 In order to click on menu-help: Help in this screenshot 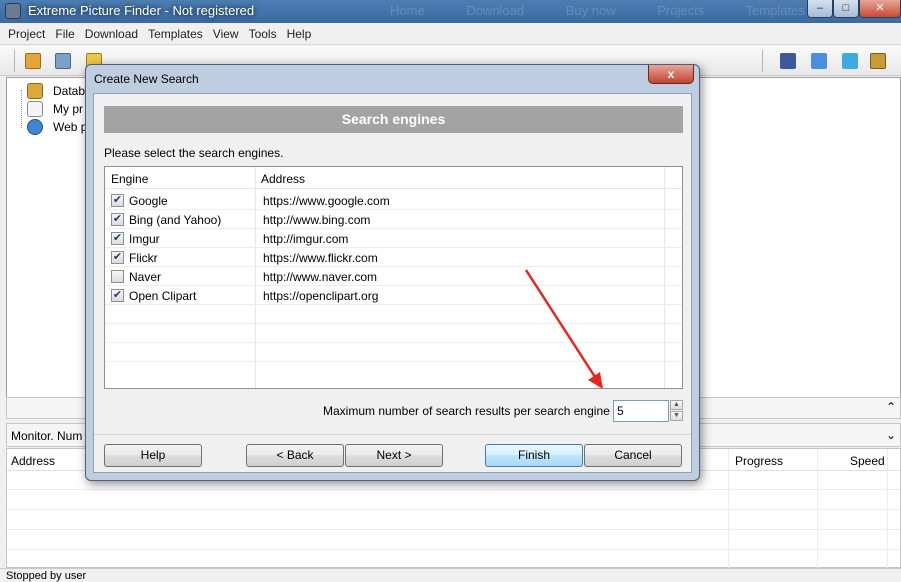, I will do `click(299, 32)`.